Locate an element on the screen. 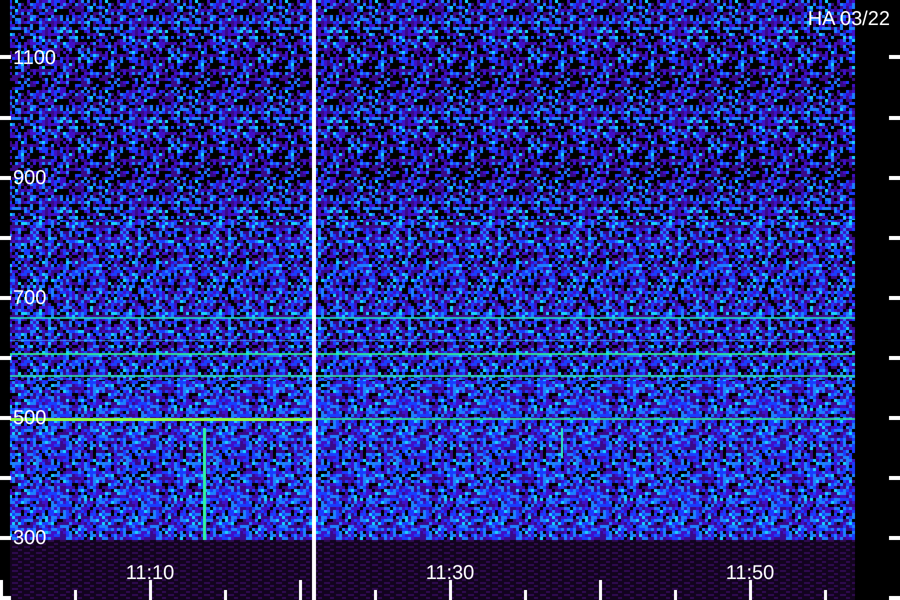 The width and height of the screenshot is (900, 600). axis-label: 11:30 is located at coordinates (450, 573).